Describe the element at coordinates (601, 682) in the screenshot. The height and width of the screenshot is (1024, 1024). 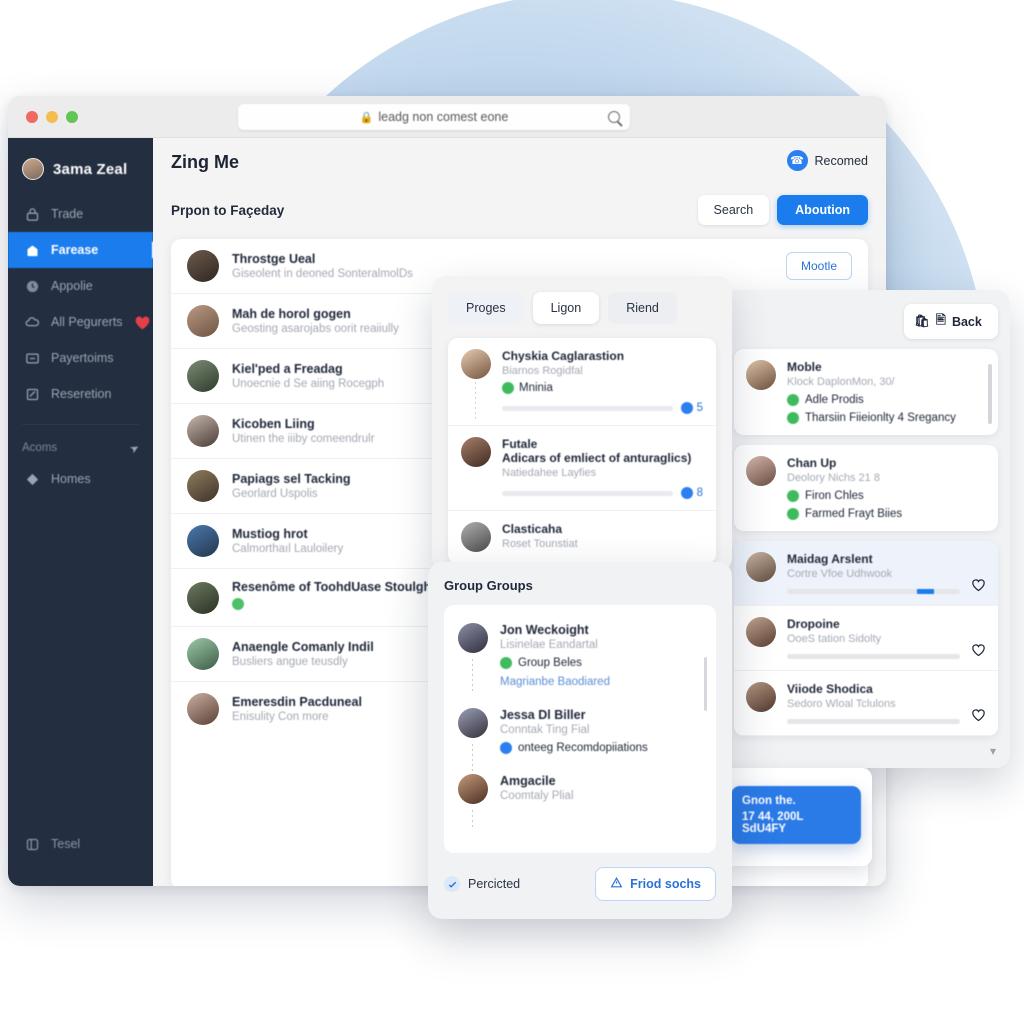
I see `group-link: Magrianbe Baodiared` at that location.